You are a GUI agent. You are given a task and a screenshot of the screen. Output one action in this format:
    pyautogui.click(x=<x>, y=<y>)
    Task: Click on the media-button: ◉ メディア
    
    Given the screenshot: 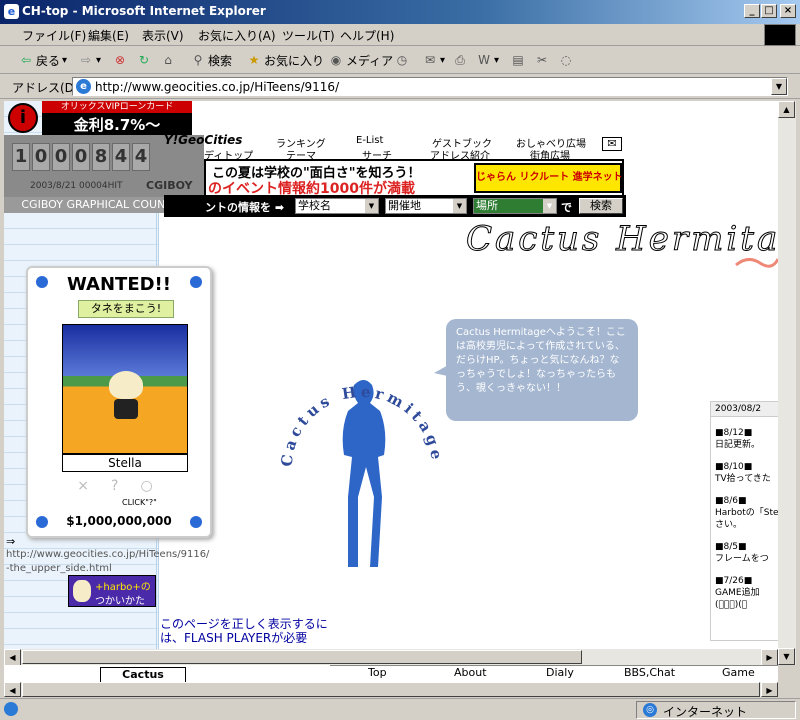 What is the action you would take?
    pyautogui.click(x=360, y=60)
    